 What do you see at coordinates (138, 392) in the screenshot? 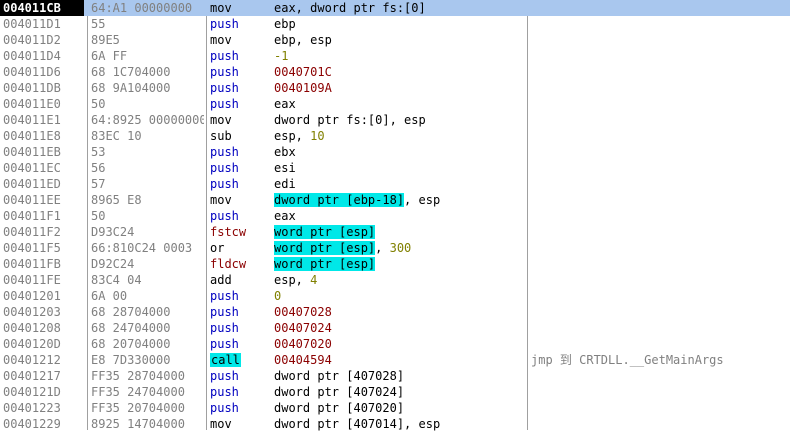
I see `instruction-hex-bytes: FF35 24704000` at bounding box center [138, 392].